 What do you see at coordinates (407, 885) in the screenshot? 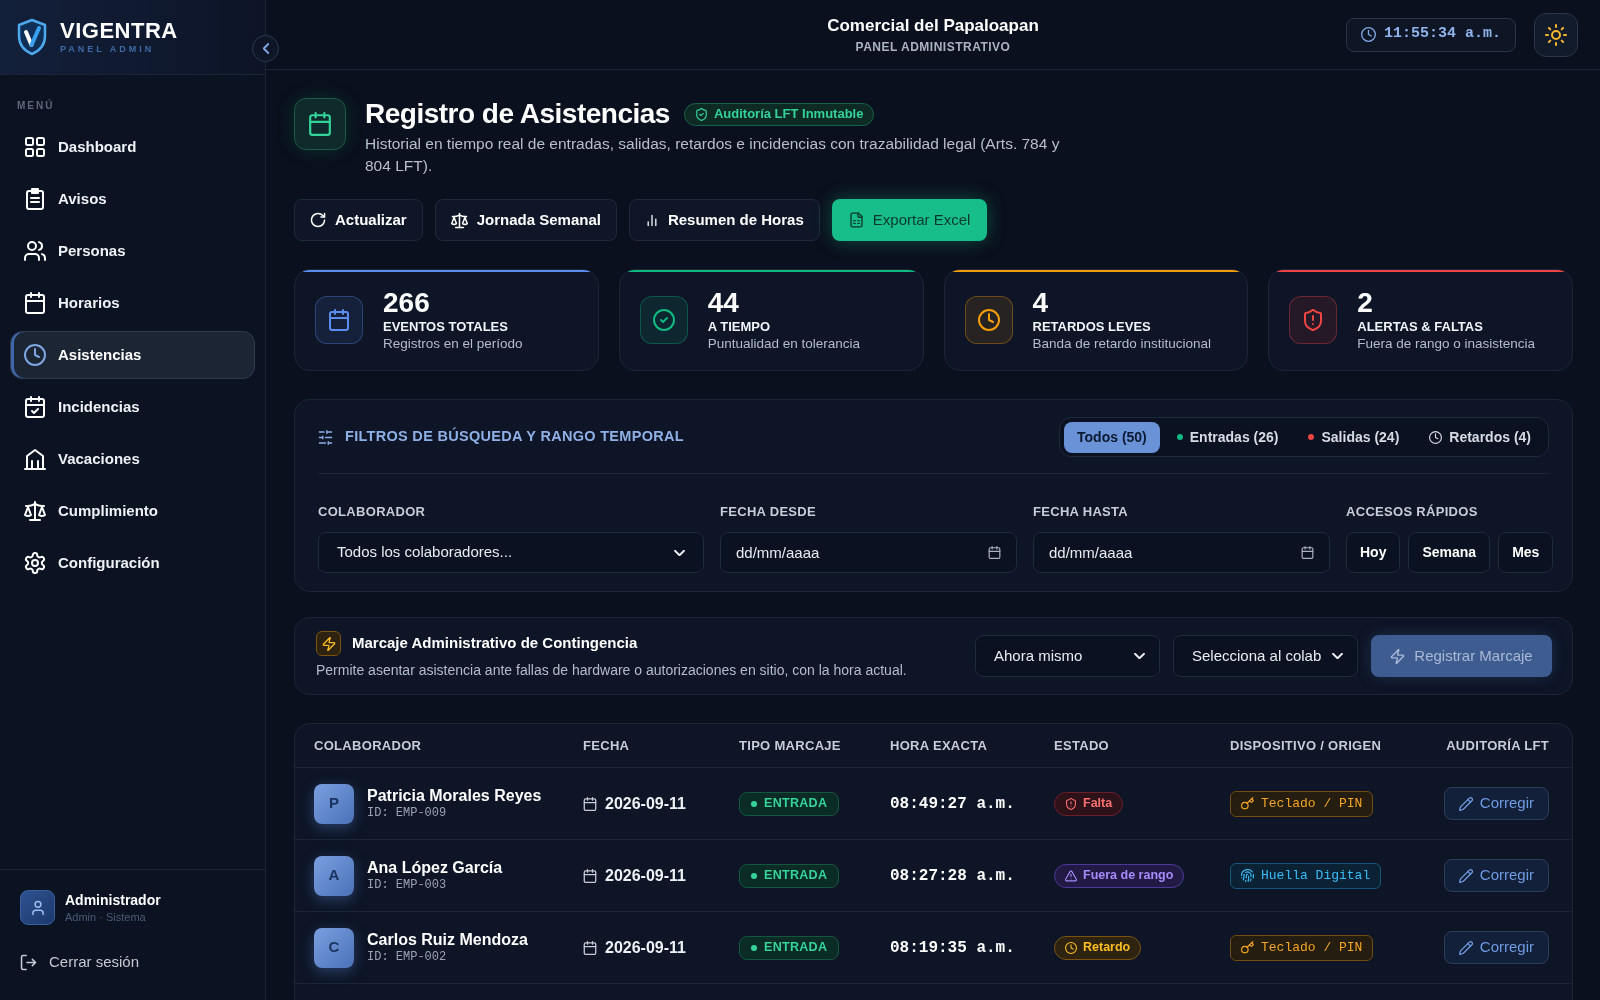
I see `employee-id: ID: EMP-003` at bounding box center [407, 885].